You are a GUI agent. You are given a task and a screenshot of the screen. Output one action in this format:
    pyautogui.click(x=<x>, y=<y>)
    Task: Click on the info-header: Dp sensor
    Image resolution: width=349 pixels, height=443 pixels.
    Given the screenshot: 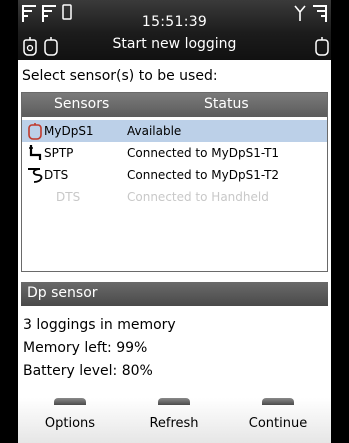 What is the action you would take?
    pyautogui.click(x=174, y=294)
    